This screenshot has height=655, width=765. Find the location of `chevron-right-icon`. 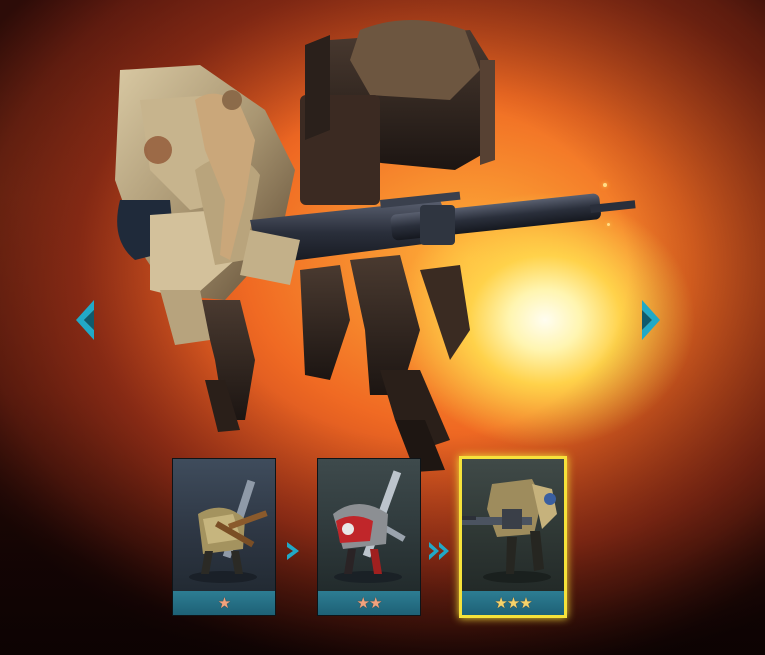

chevron-right-icon is located at coordinates (293, 551).